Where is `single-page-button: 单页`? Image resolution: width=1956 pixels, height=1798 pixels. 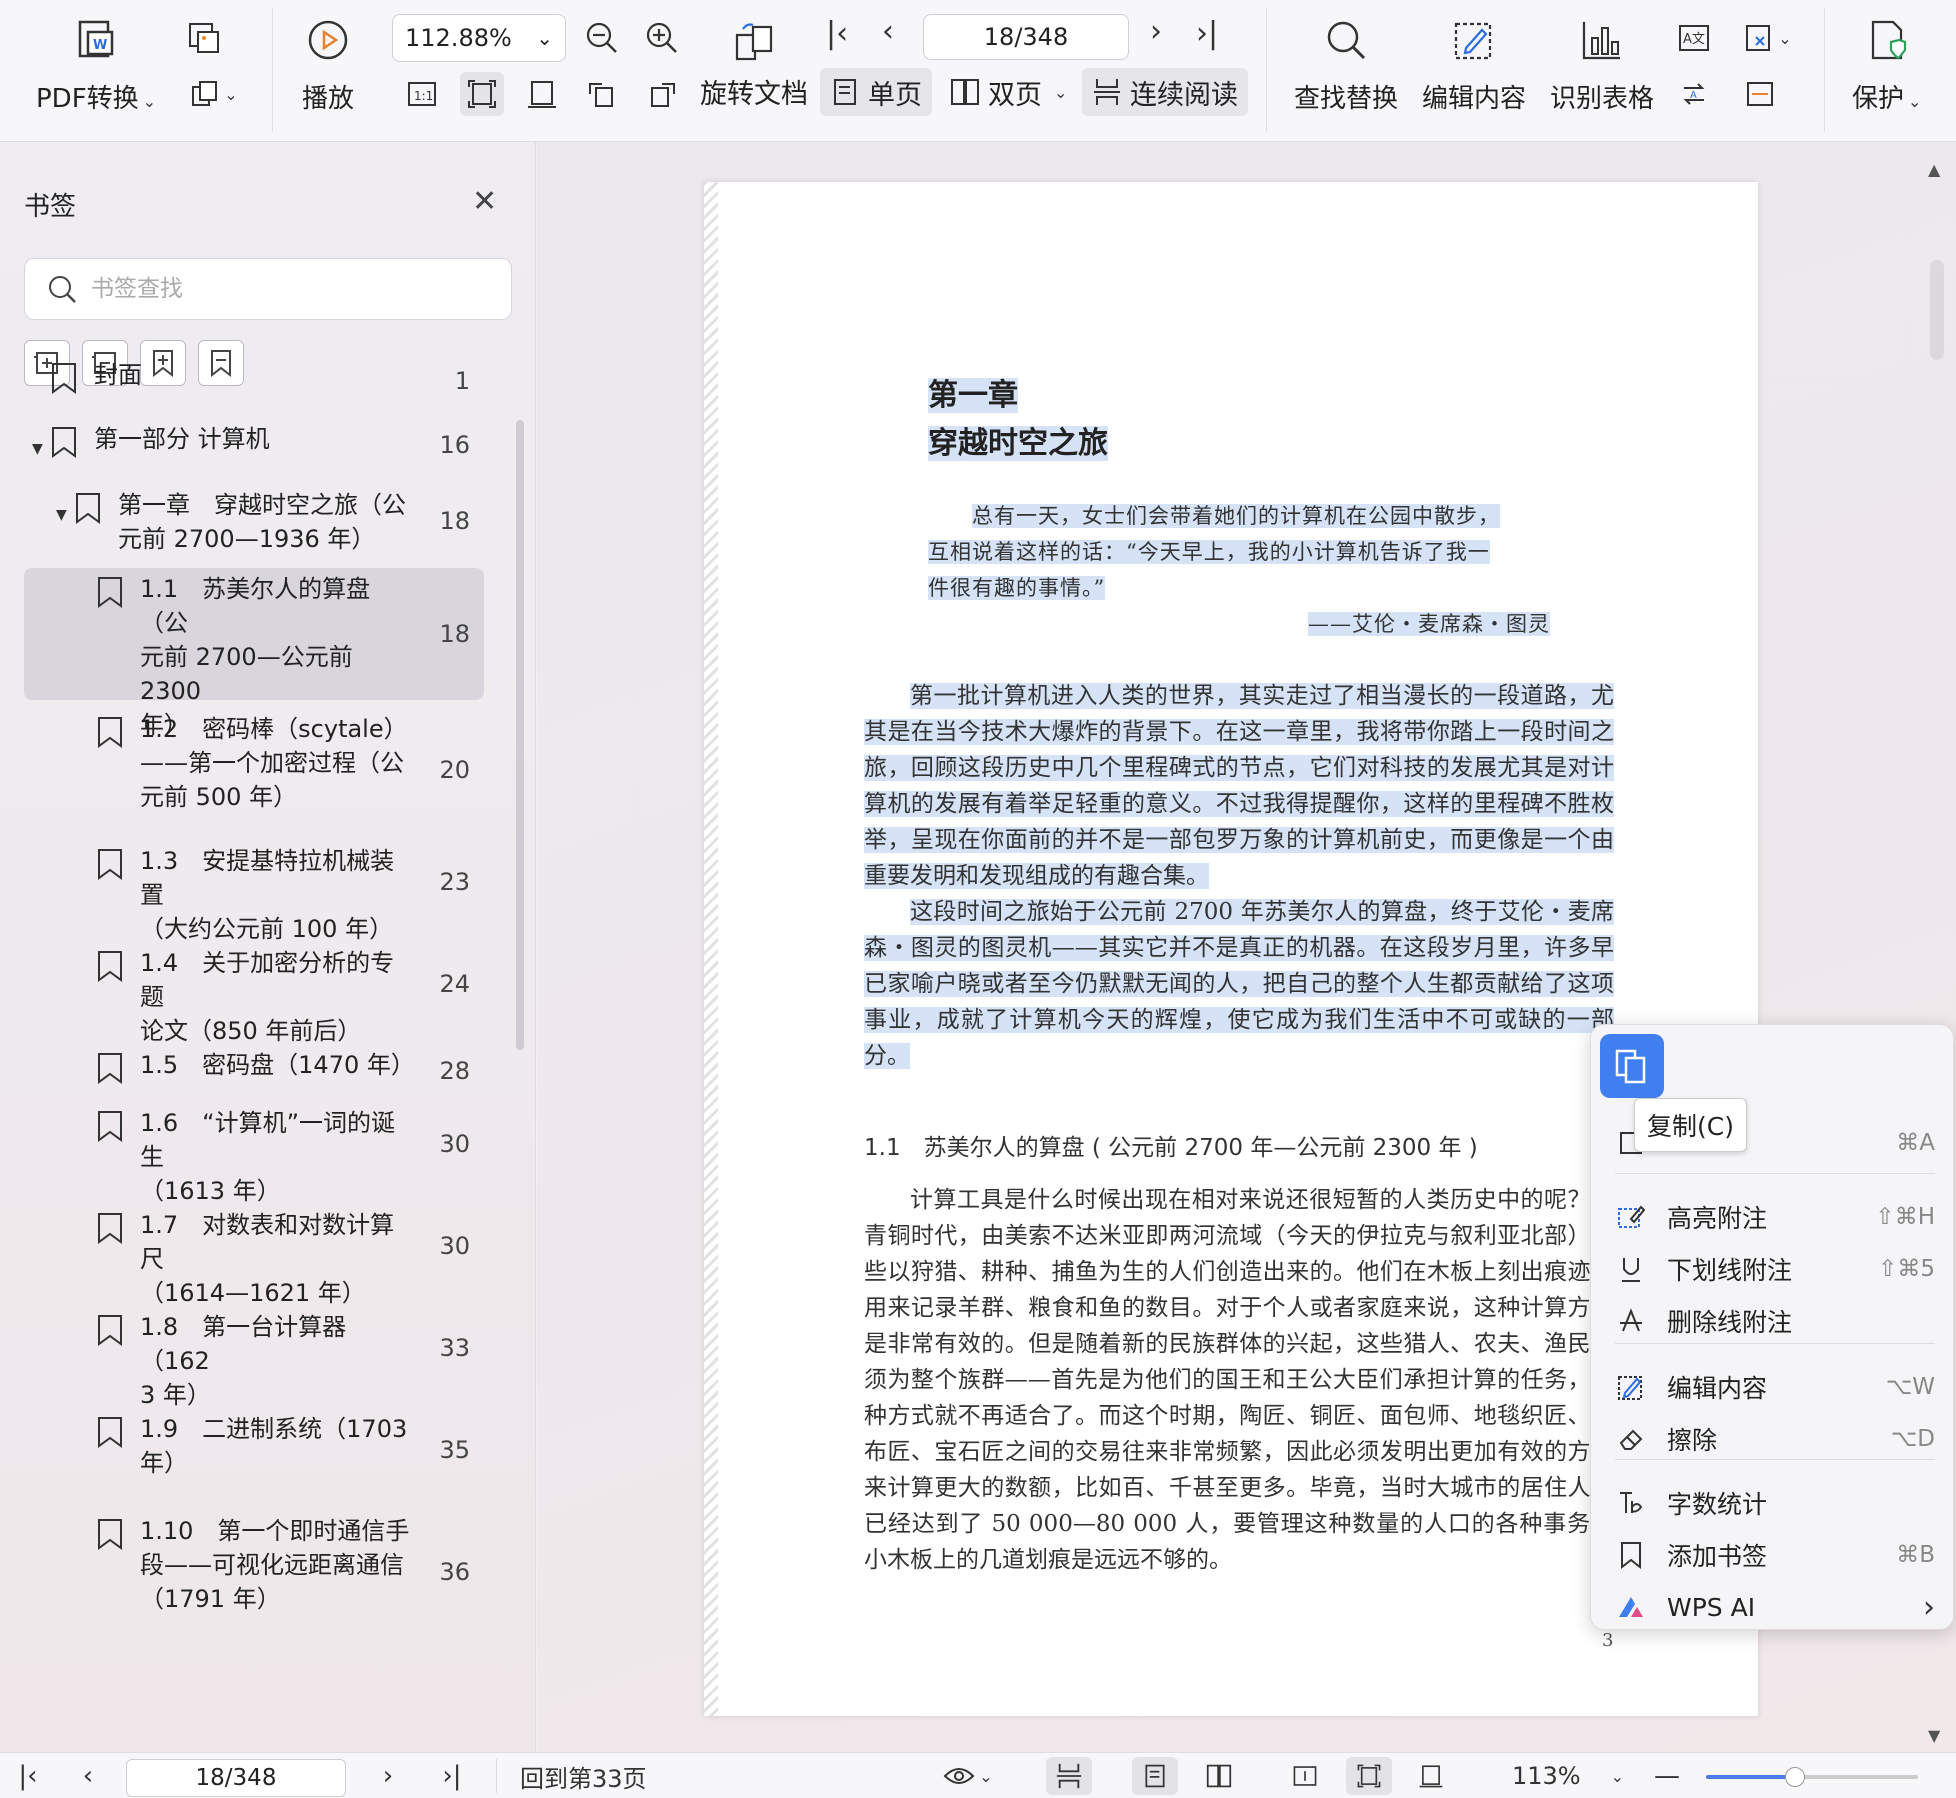
single-page-button: 单页 is located at coordinates (876, 92).